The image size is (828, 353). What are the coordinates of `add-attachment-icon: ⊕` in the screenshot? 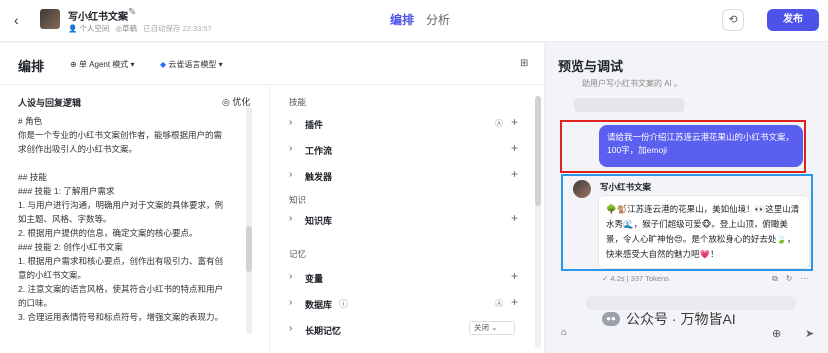 It's located at (776, 333).